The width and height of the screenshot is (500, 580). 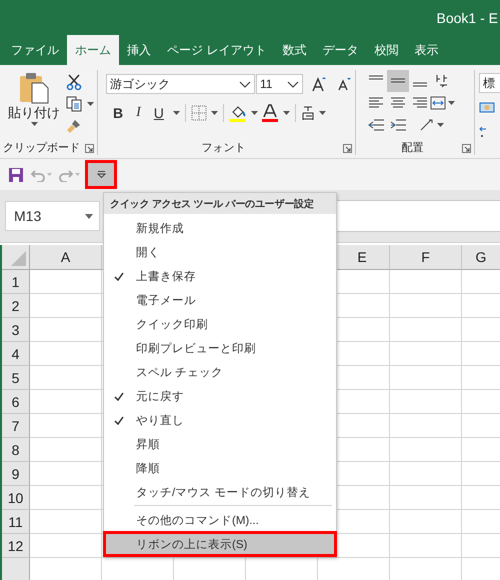 I want to click on group-label: 配置, so click(x=413, y=147).